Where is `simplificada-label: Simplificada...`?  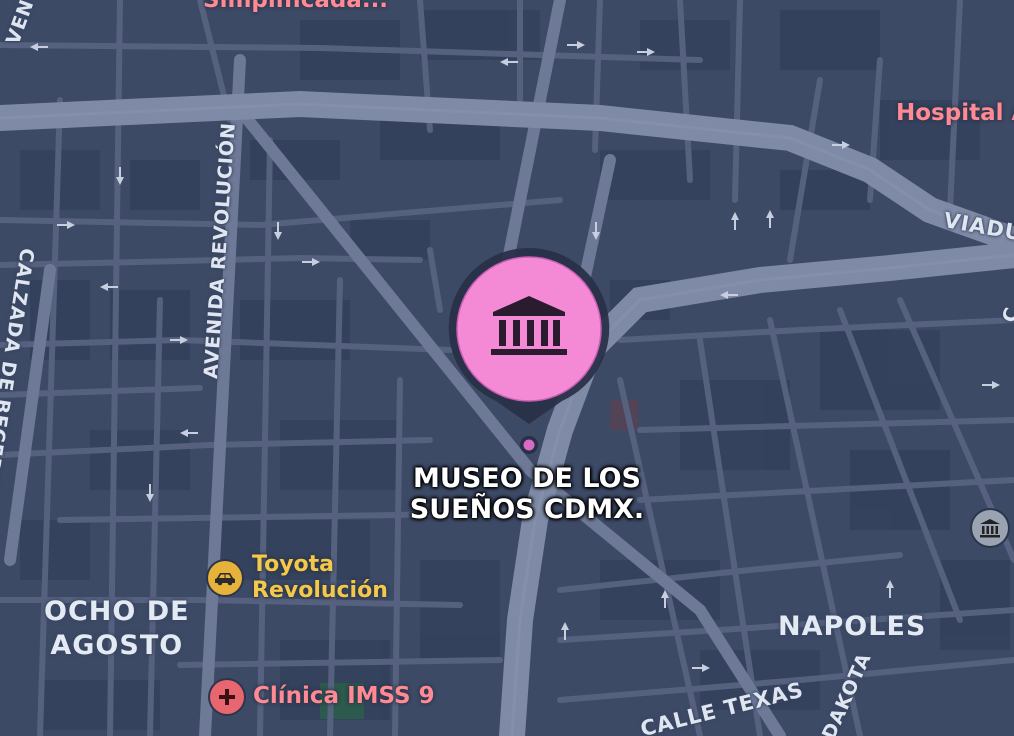 simplificada-label: Simplificada... is located at coordinates (296, 6).